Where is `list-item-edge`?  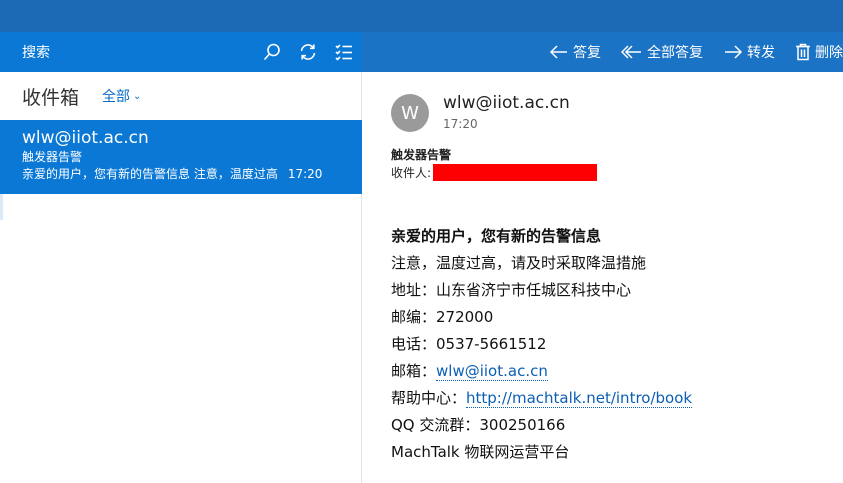 list-item-edge is located at coordinates (1, 207).